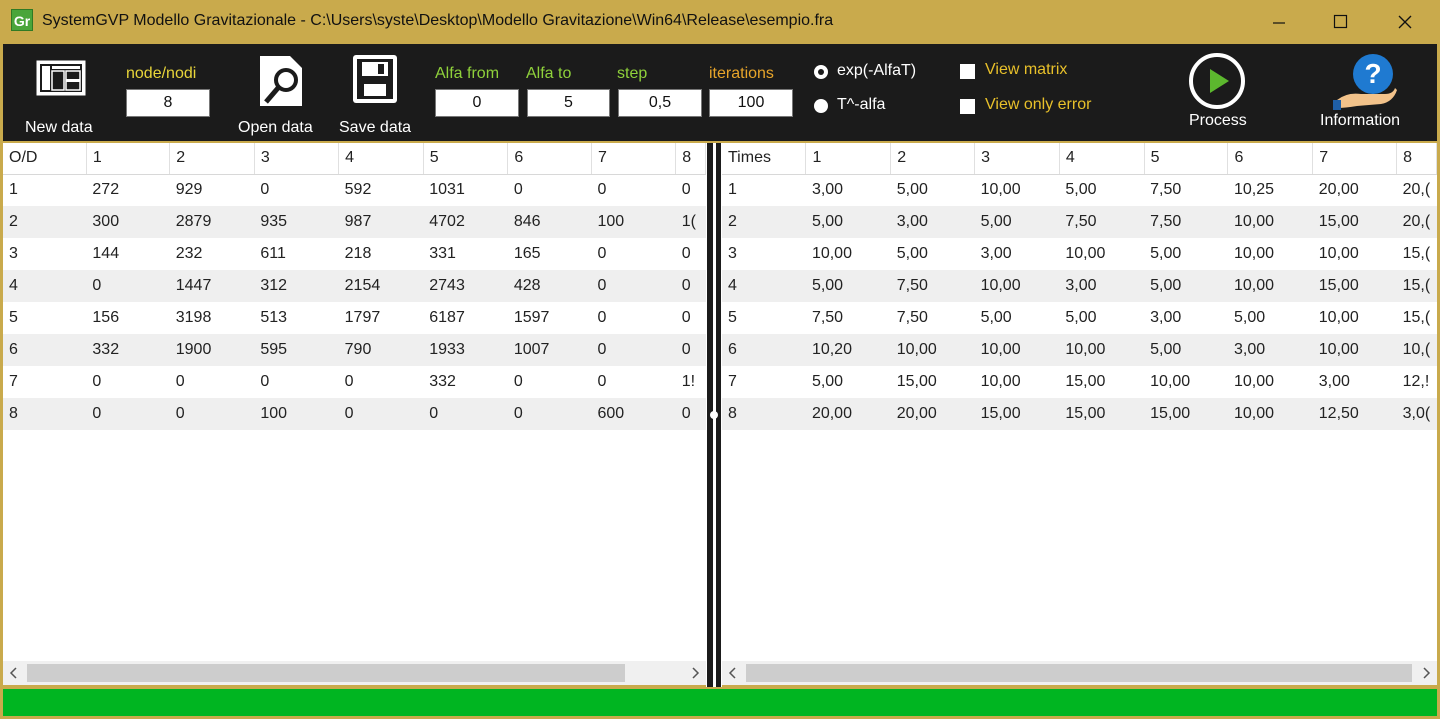  What do you see at coordinates (1354, 414) in the screenshot?
I see `times-cell: 12,50` at bounding box center [1354, 414].